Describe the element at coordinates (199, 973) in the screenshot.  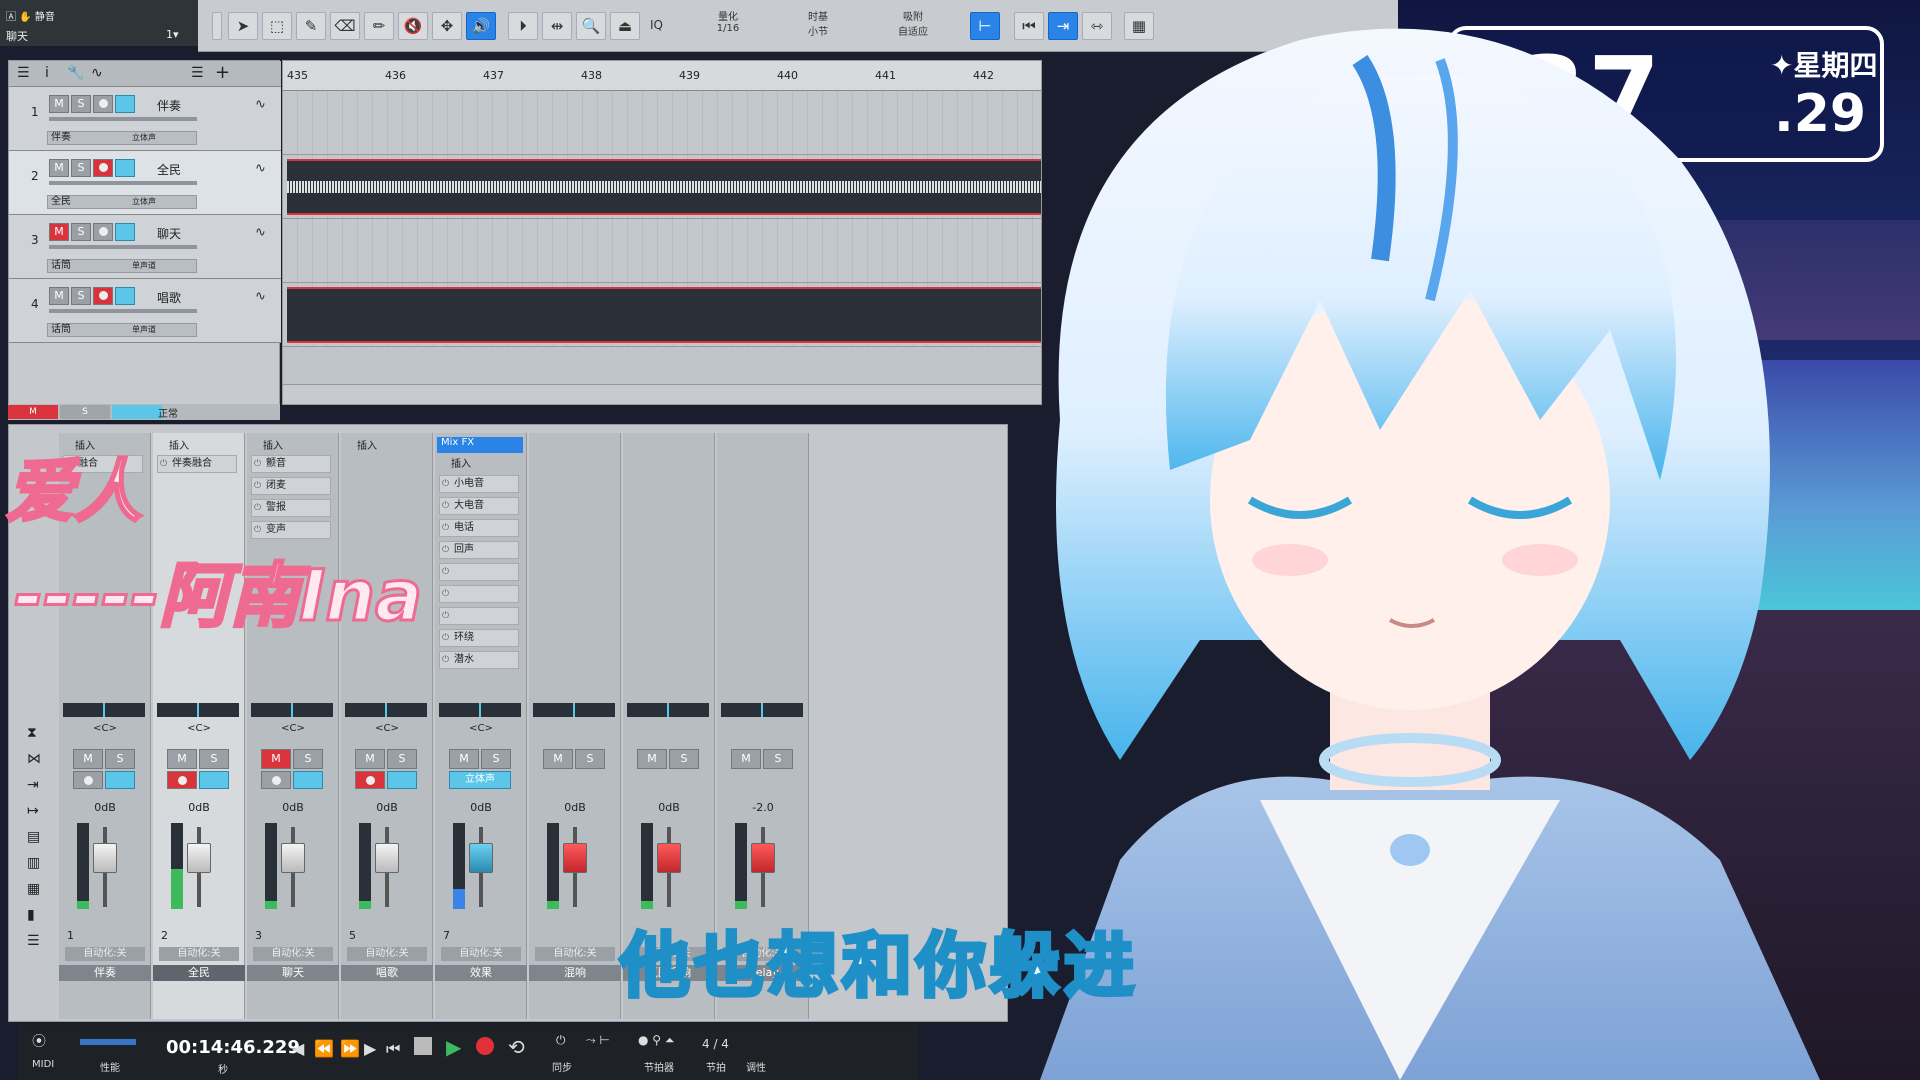
I see `channel-name: 全民` at that location.